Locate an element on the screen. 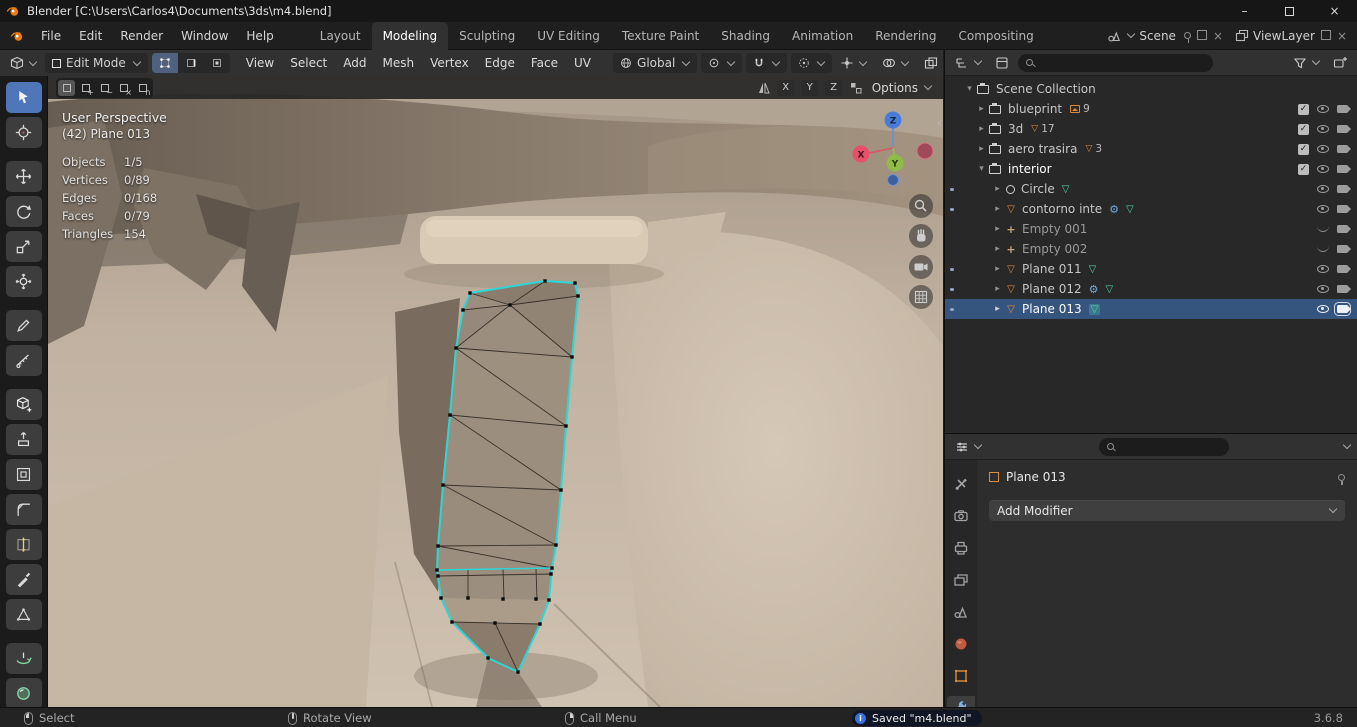 This screenshot has height=727, width=1357. transform-orientation-selector: Global is located at coordinates (655, 63).